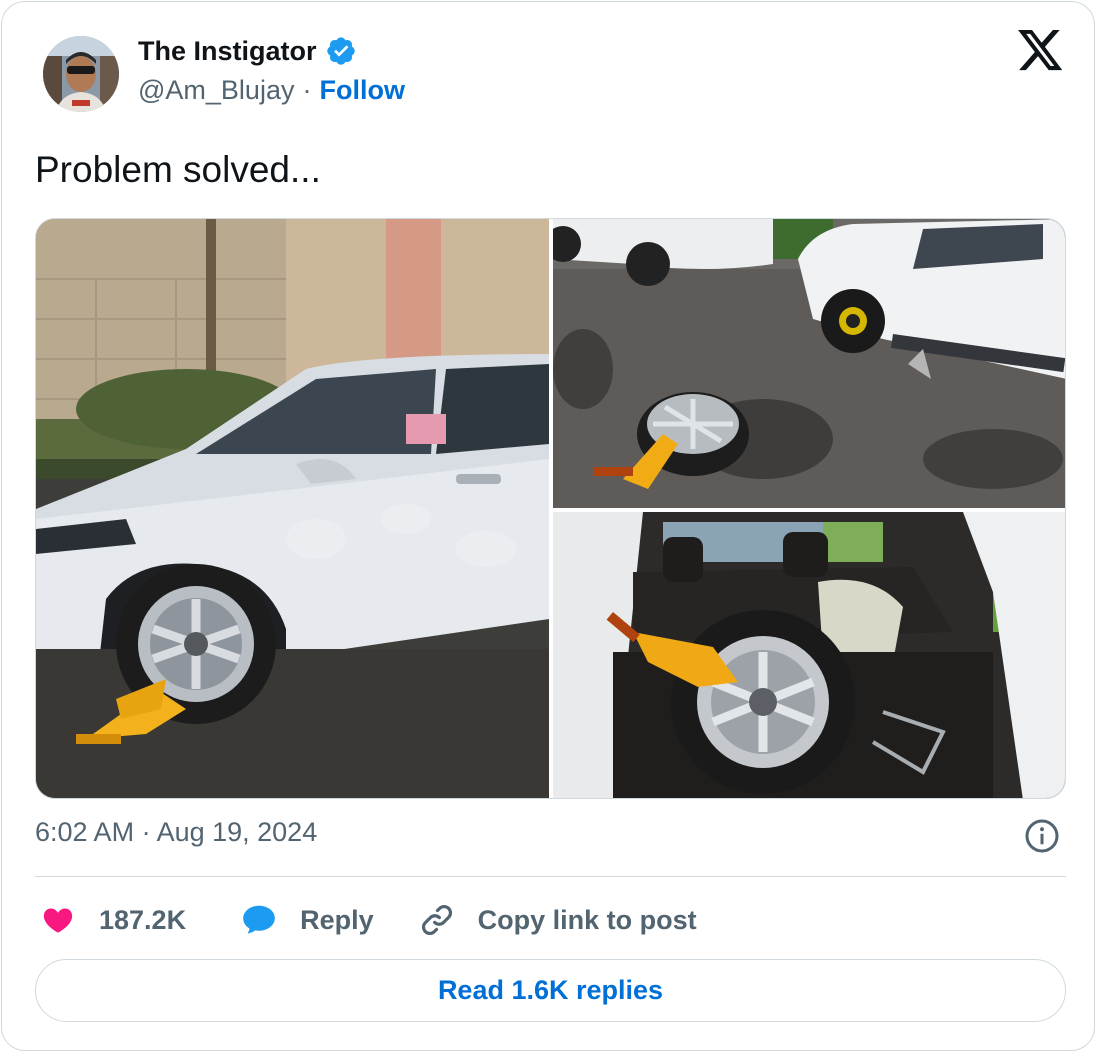  I want to click on speech-bubble-icon, so click(259, 920).